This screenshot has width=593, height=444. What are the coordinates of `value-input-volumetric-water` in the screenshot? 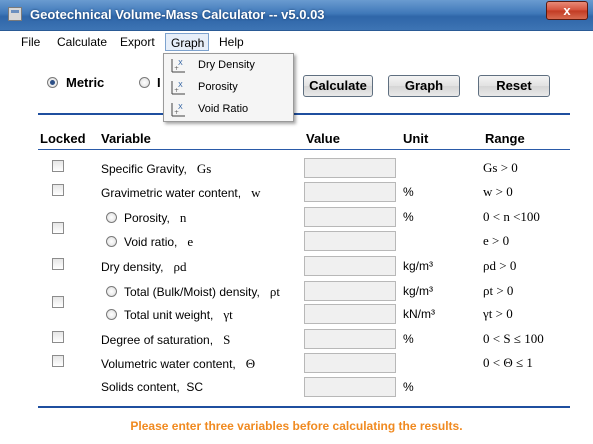 It's located at (350, 363).